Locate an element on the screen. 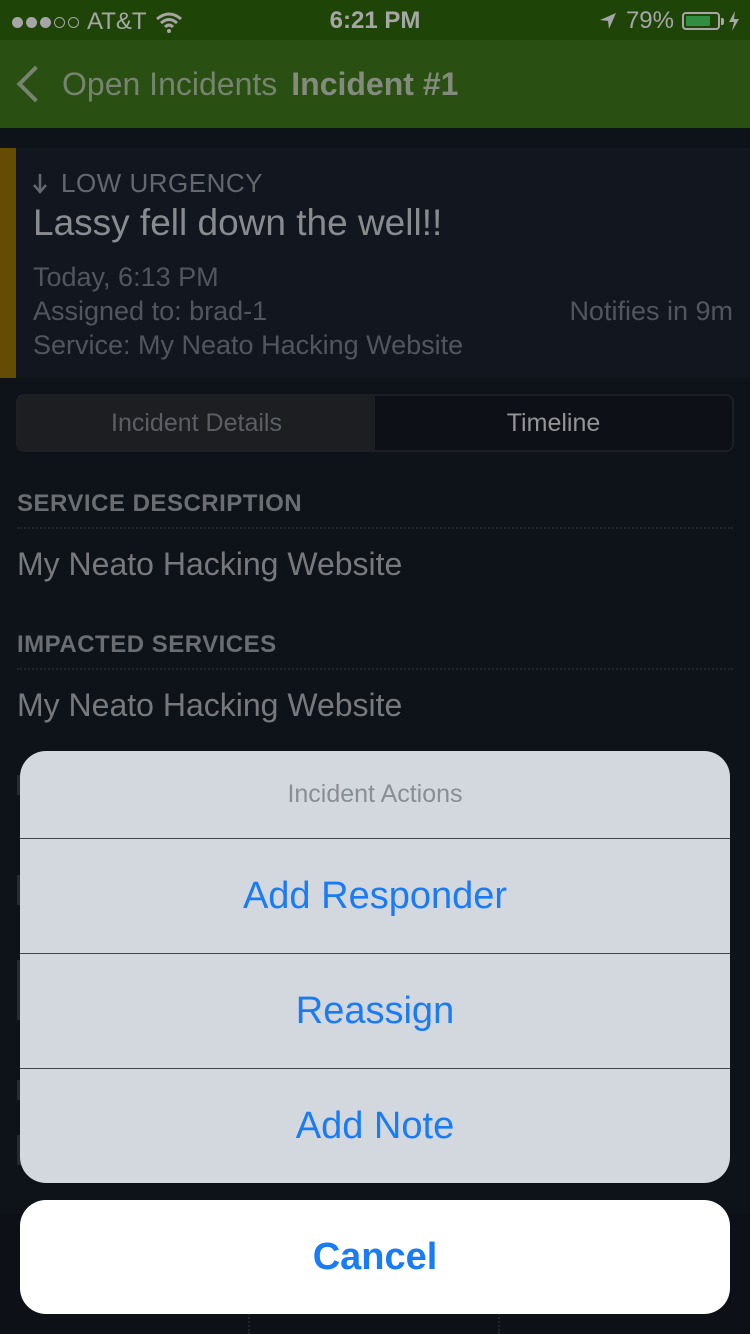  cancel-button: Cancel is located at coordinates (375, 1257).